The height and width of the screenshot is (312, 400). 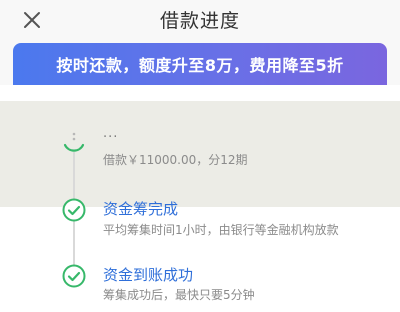 I want to click on promo-banner: 按时还款，额度升至8万，费用降至5折, so click(x=200, y=64).